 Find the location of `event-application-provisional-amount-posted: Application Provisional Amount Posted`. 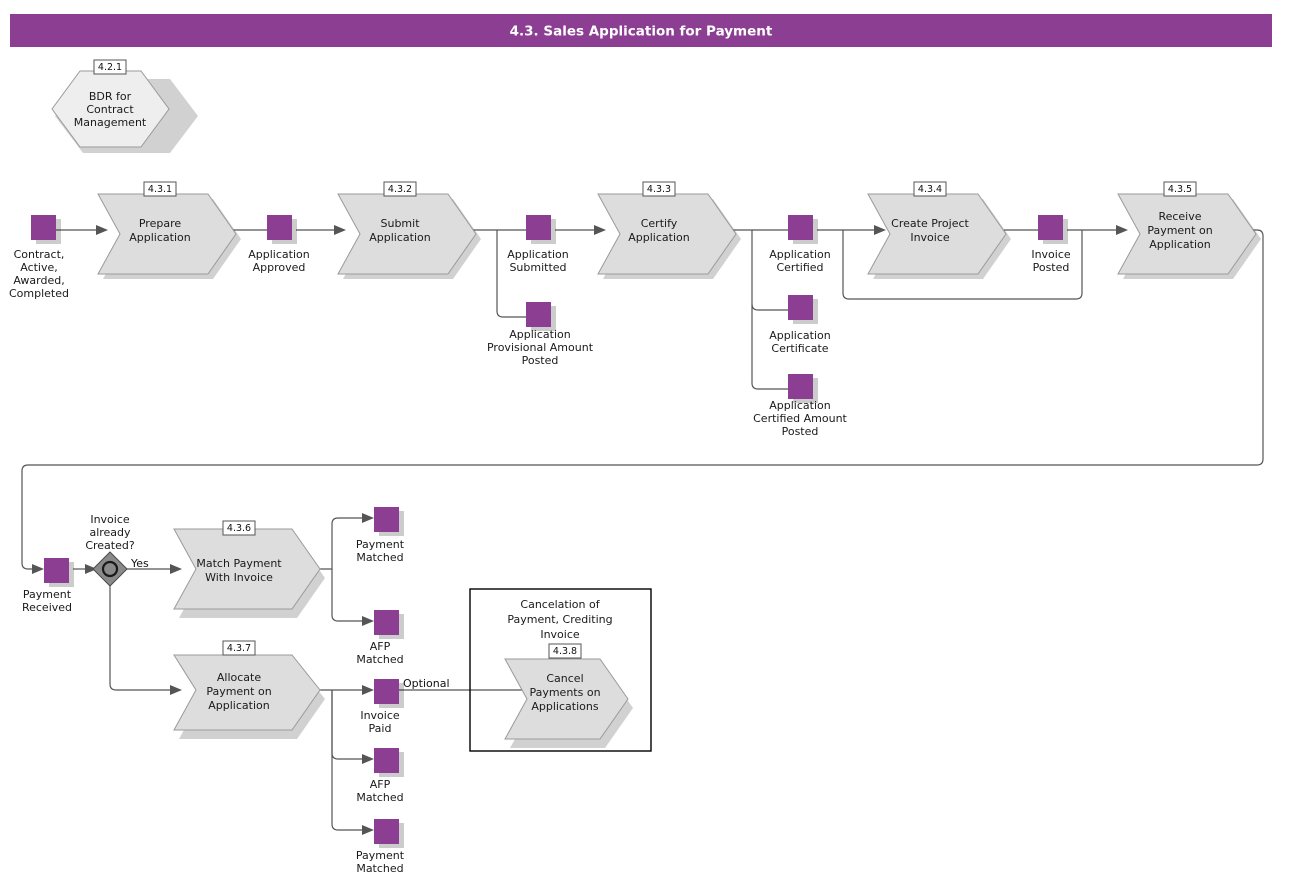

event-application-provisional-amount-posted: Application Provisional Amount Posted is located at coordinates (540, 334).